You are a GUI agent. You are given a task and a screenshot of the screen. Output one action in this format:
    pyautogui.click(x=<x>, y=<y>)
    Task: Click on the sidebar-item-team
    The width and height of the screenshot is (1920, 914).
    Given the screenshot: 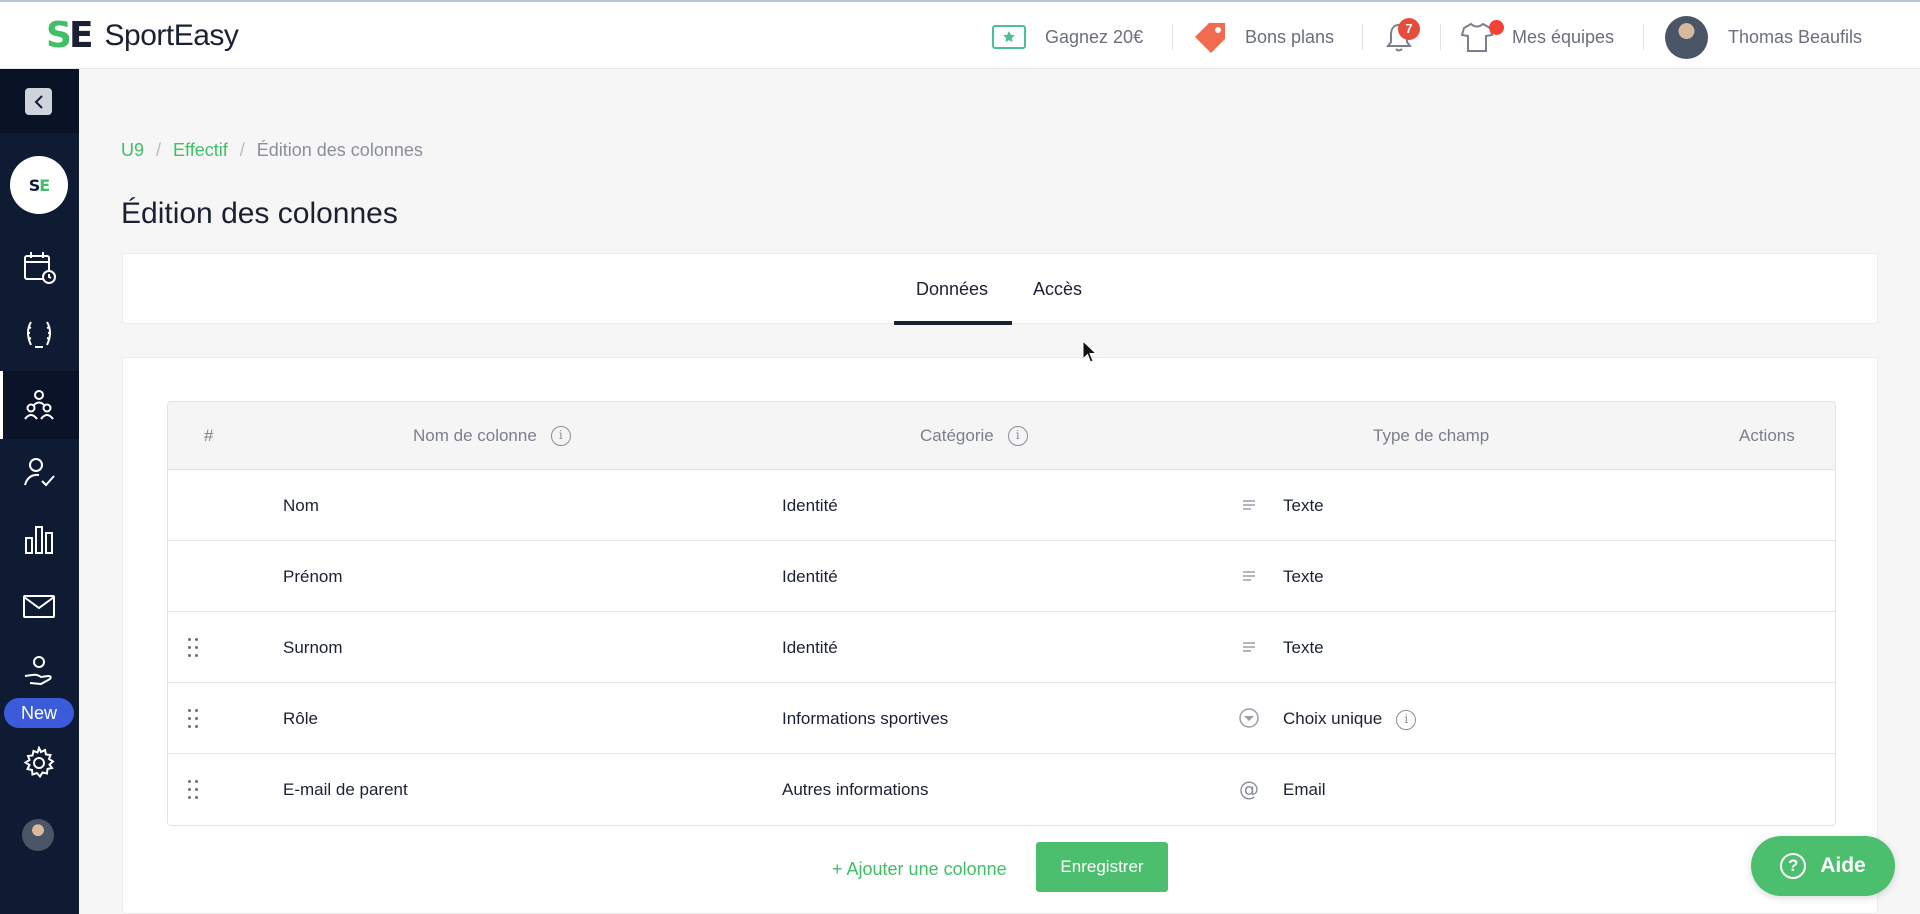 What is the action you would take?
    pyautogui.click(x=39, y=405)
    